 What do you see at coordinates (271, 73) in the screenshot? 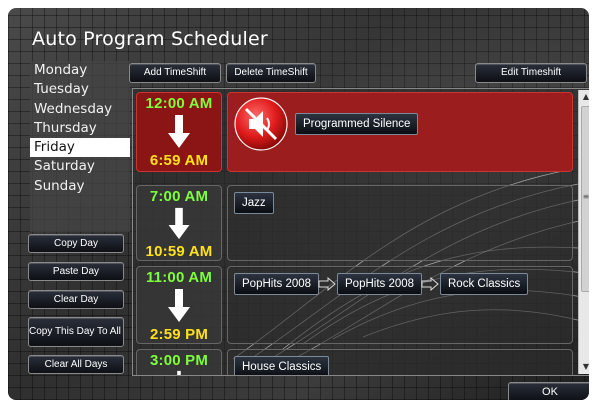
I see `delete-timeshift-button: Delete TimeShift` at bounding box center [271, 73].